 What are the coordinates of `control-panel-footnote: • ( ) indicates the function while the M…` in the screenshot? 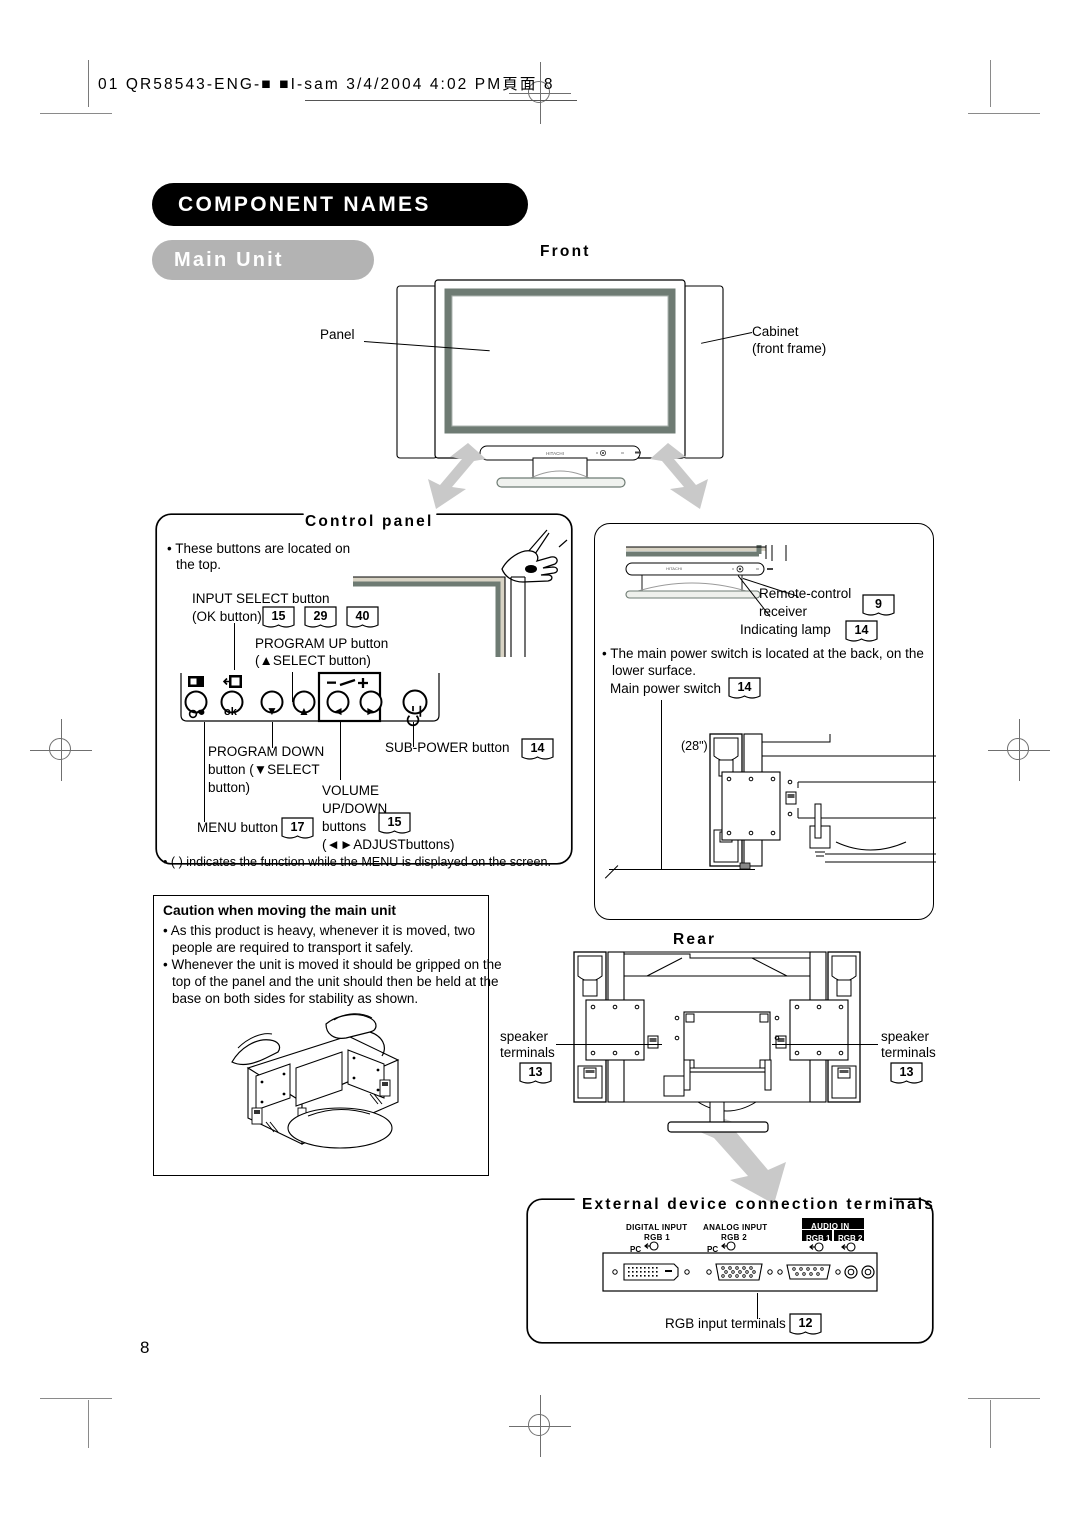 It's located at (357, 862).